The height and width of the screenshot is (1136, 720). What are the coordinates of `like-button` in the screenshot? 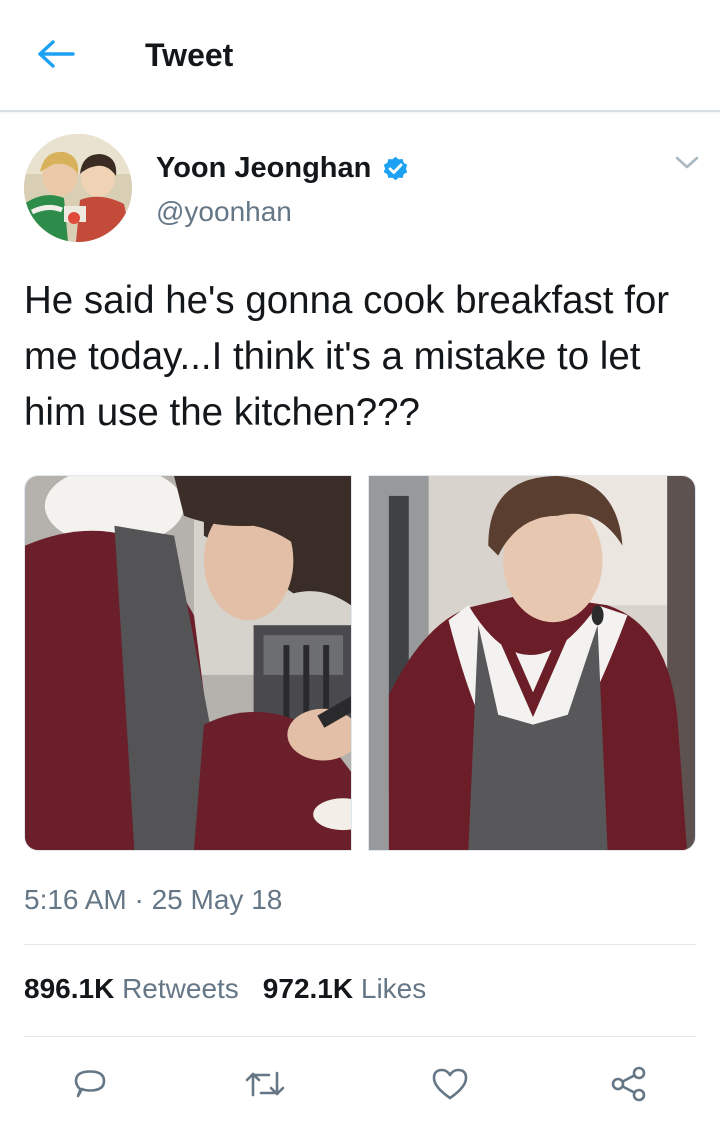 It's located at (450, 1086).